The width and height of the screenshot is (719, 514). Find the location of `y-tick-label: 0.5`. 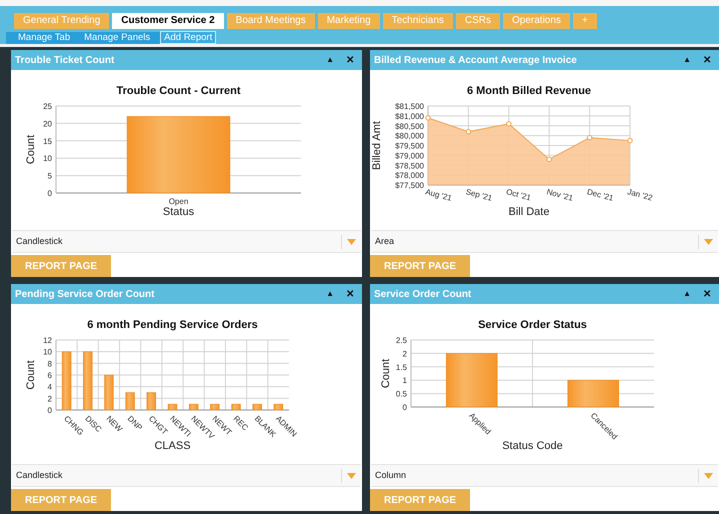

y-tick-label: 0.5 is located at coordinates (401, 394).